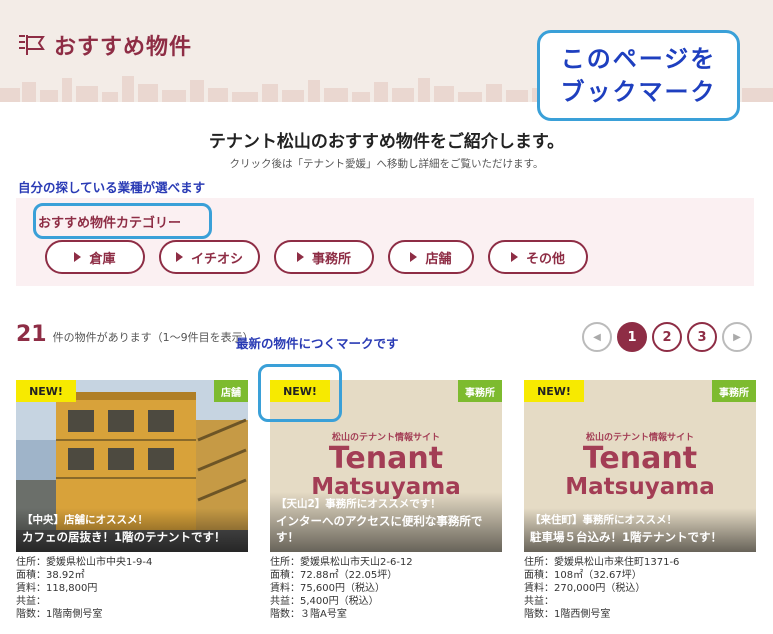 The image size is (773, 634). Describe the element at coordinates (638, 75) in the screenshot. I see `bookmark-callout: このページを ブックマーク` at that location.